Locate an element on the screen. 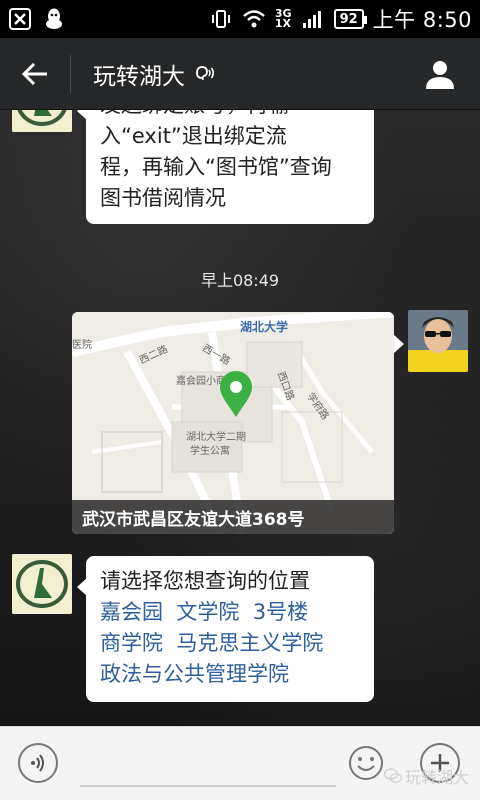 The image size is (480, 800). location-option-link: 3号楼 is located at coordinates (280, 612).